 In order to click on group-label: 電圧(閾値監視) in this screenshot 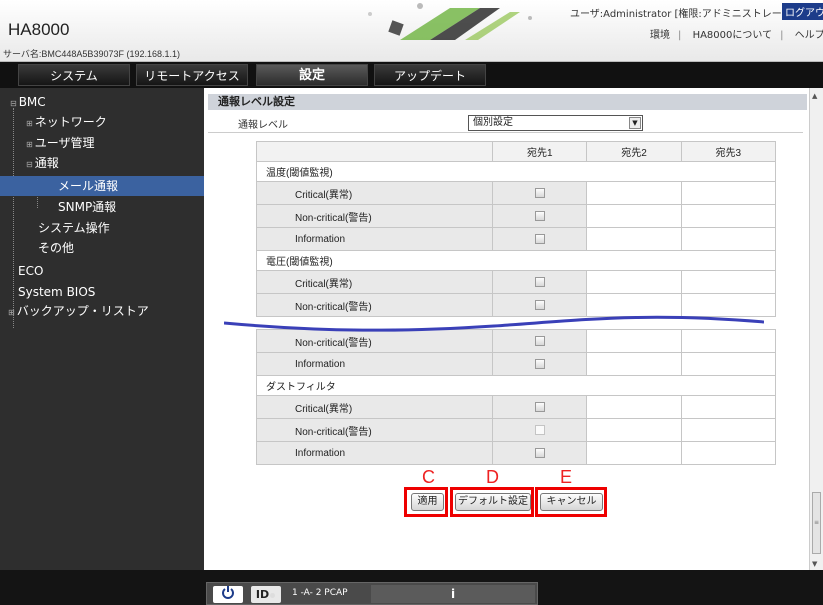, I will do `click(516, 260)`.